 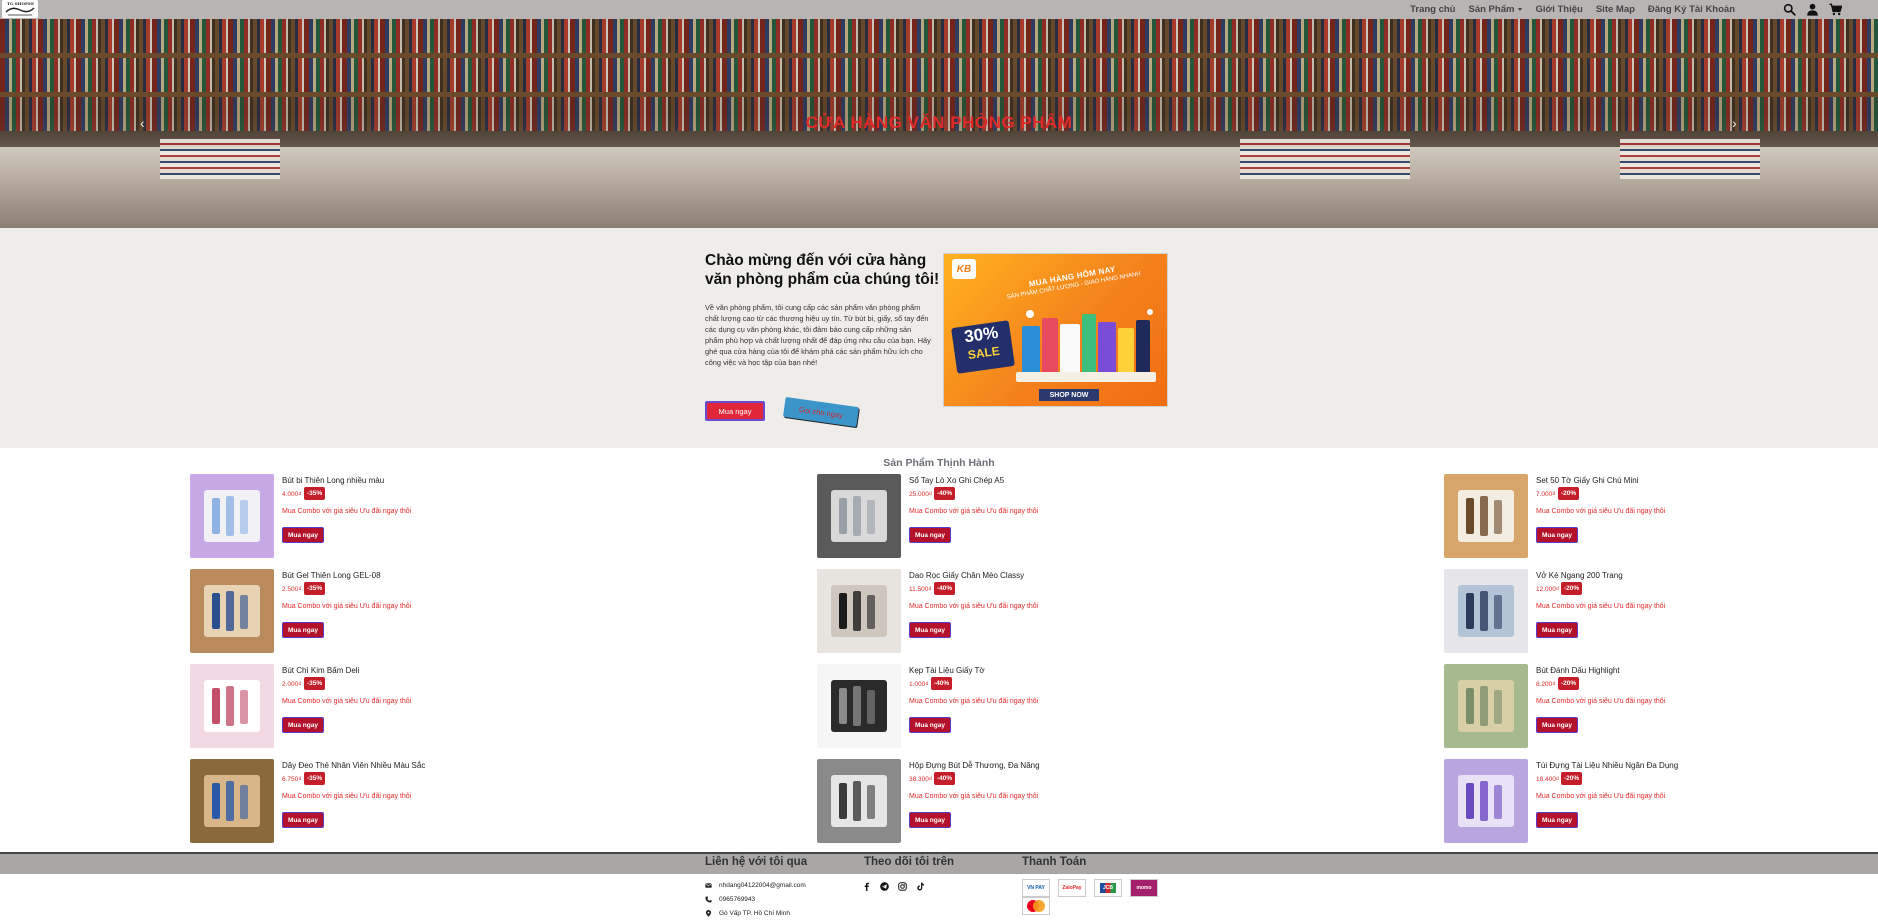 I want to click on discount-badge: -20%, so click(x=1569, y=493).